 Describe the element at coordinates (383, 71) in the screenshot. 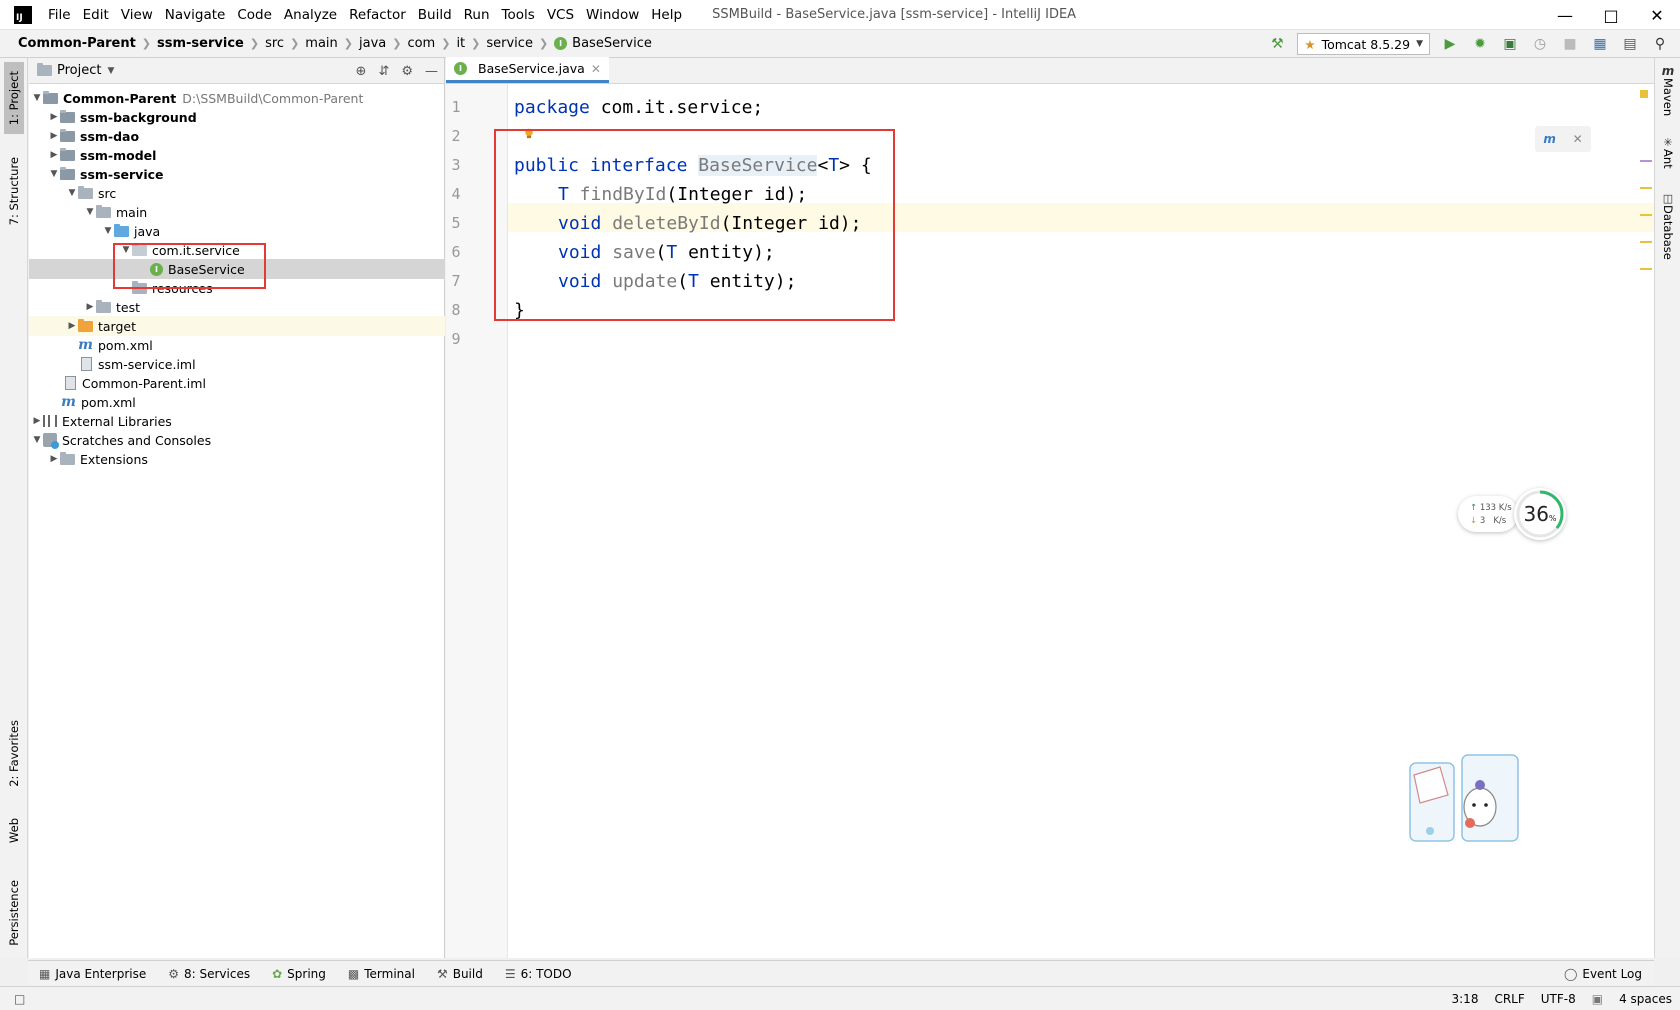

I see `collapse-all-icon: ⇵` at that location.